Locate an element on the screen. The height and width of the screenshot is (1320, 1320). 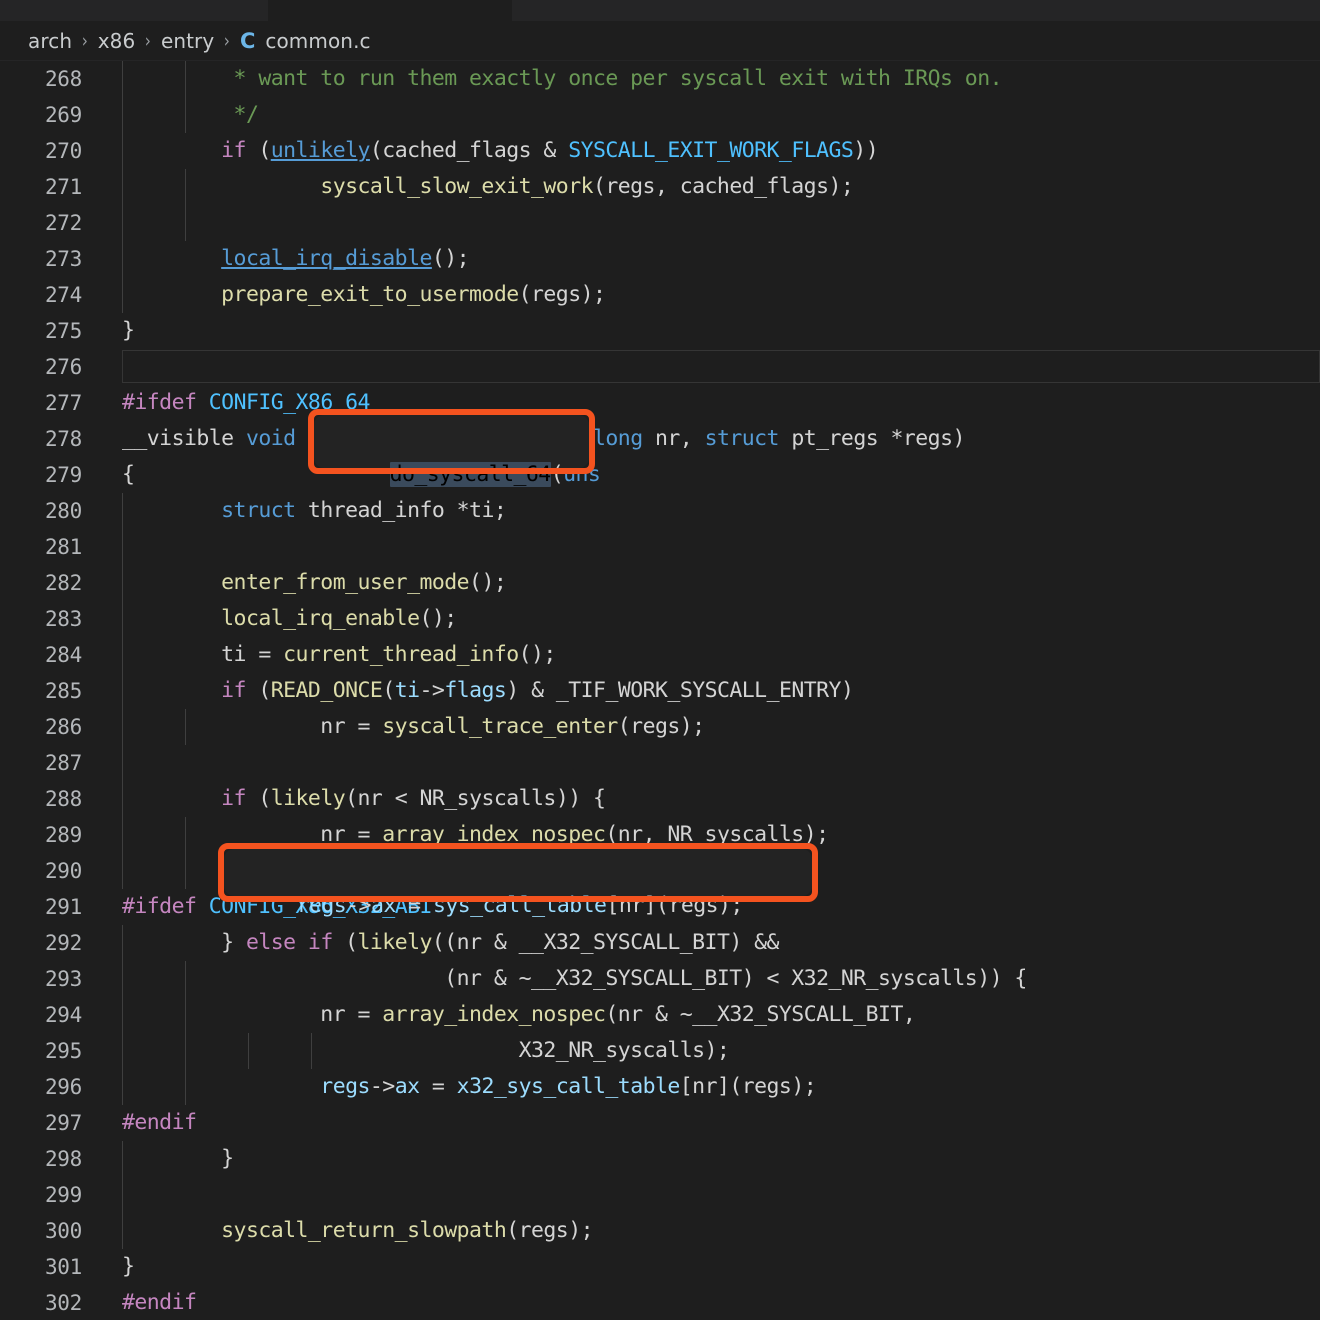
code-line: 299 is located at coordinates (660, 1195).